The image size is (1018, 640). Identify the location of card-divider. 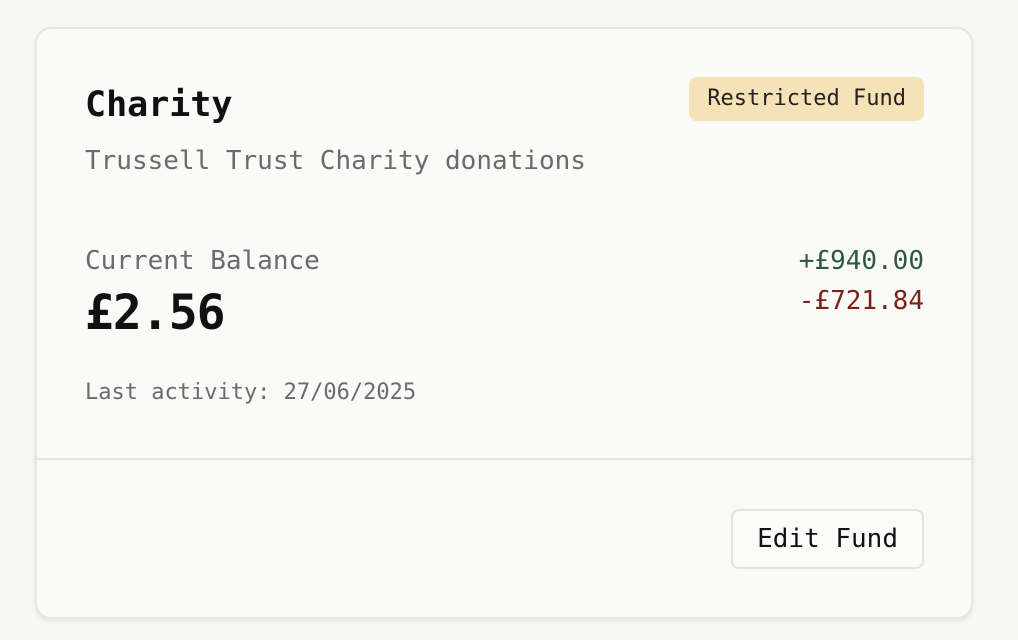
(504, 459).